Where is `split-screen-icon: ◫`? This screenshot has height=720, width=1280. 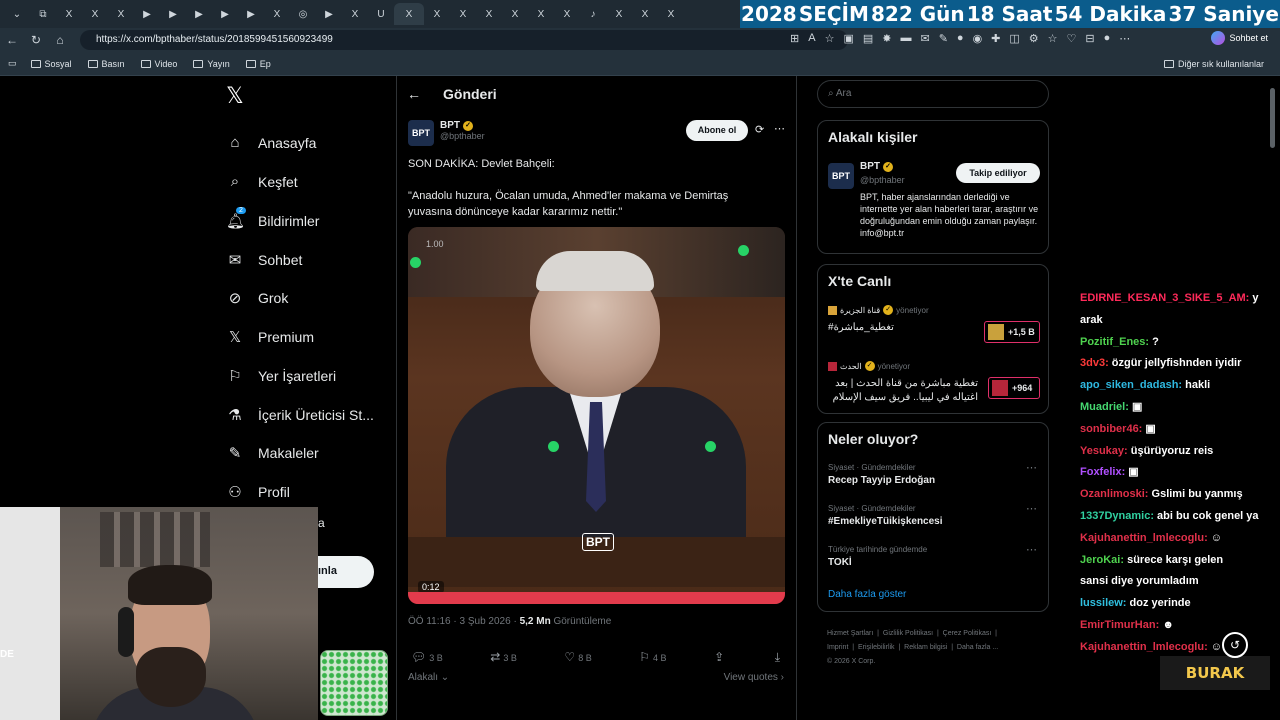 split-screen-icon: ◫ is located at coordinates (1014, 38).